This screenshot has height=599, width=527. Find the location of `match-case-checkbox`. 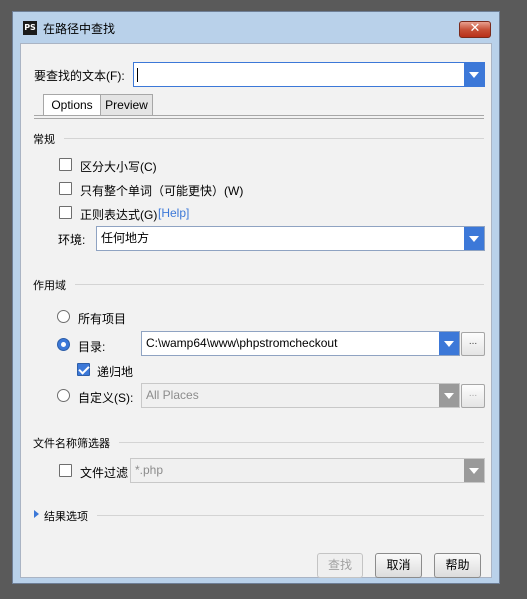

match-case-checkbox is located at coordinates (65, 164).